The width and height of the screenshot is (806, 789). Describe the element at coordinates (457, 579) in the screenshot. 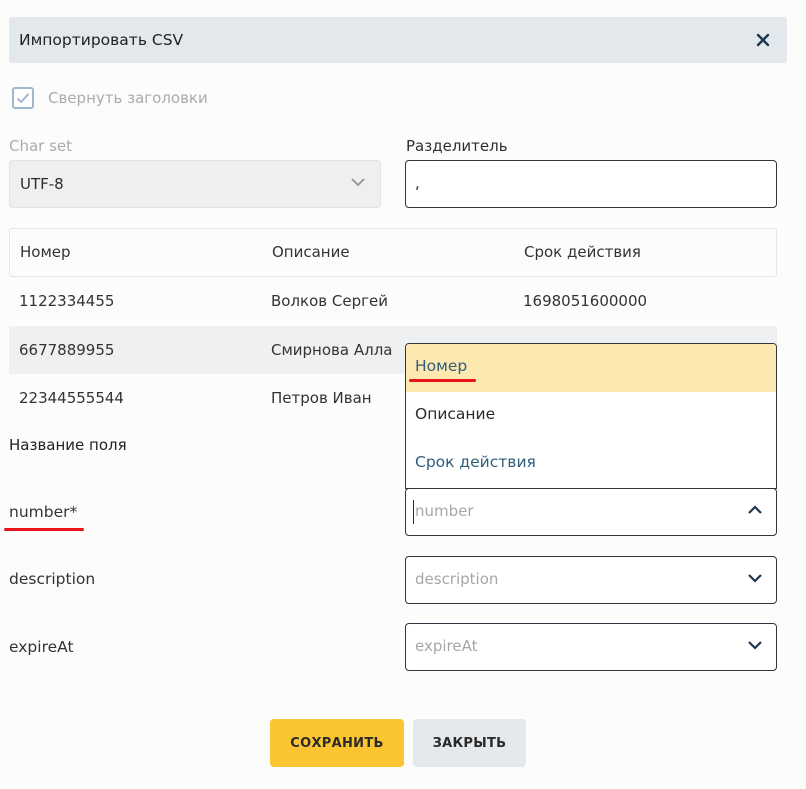

I see `select-placeholder: description` at that location.